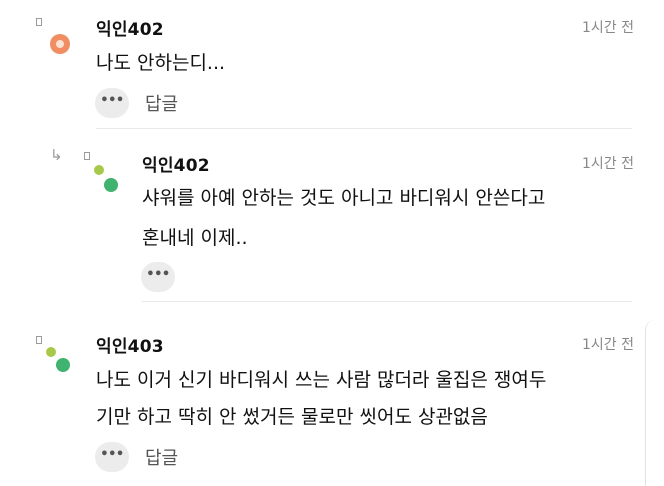  What do you see at coordinates (195, 238) in the screenshot?
I see `comment-body-line-2: 혼내네 이제..` at bounding box center [195, 238].